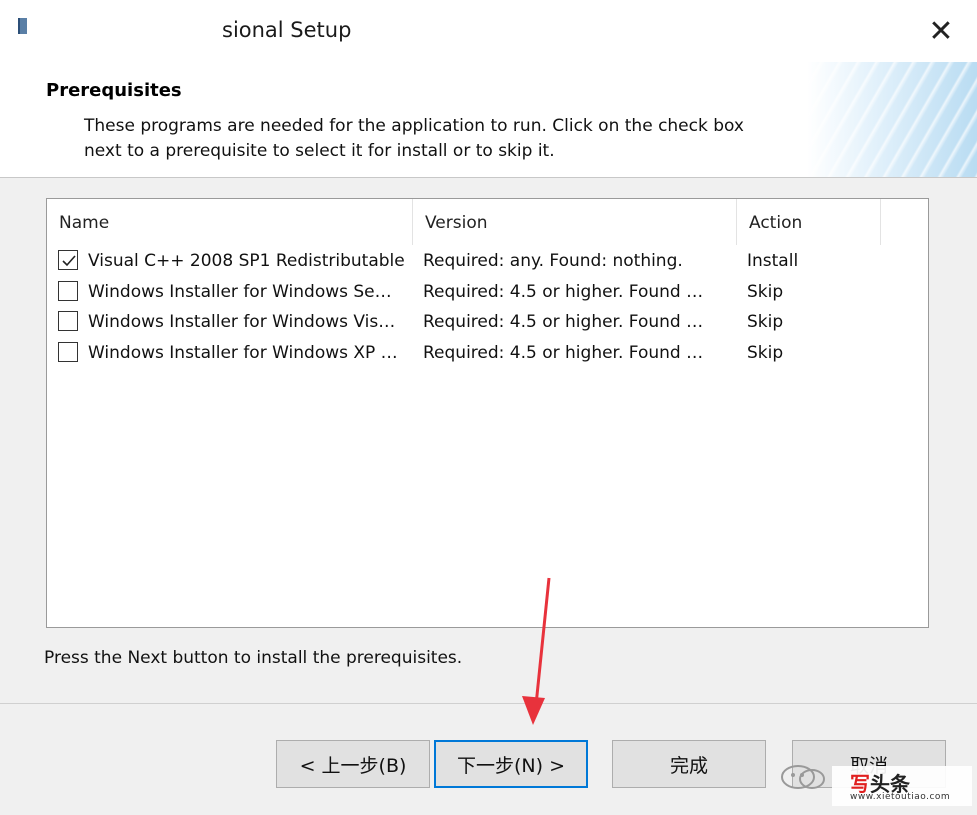 This screenshot has width=977, height=815. I want to click on watermark-url: www.xietoutiao.com, so click(900, 797).